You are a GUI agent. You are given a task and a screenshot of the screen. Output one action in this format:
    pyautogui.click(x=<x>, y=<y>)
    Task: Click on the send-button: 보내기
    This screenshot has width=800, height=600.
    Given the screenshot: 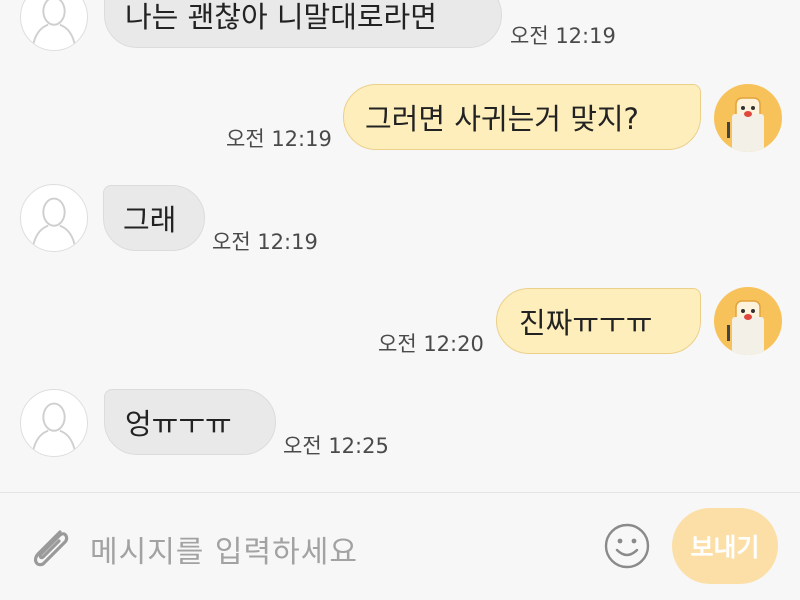 What is the action you would take?
    pyautogui.click(x=725, y=546)
    